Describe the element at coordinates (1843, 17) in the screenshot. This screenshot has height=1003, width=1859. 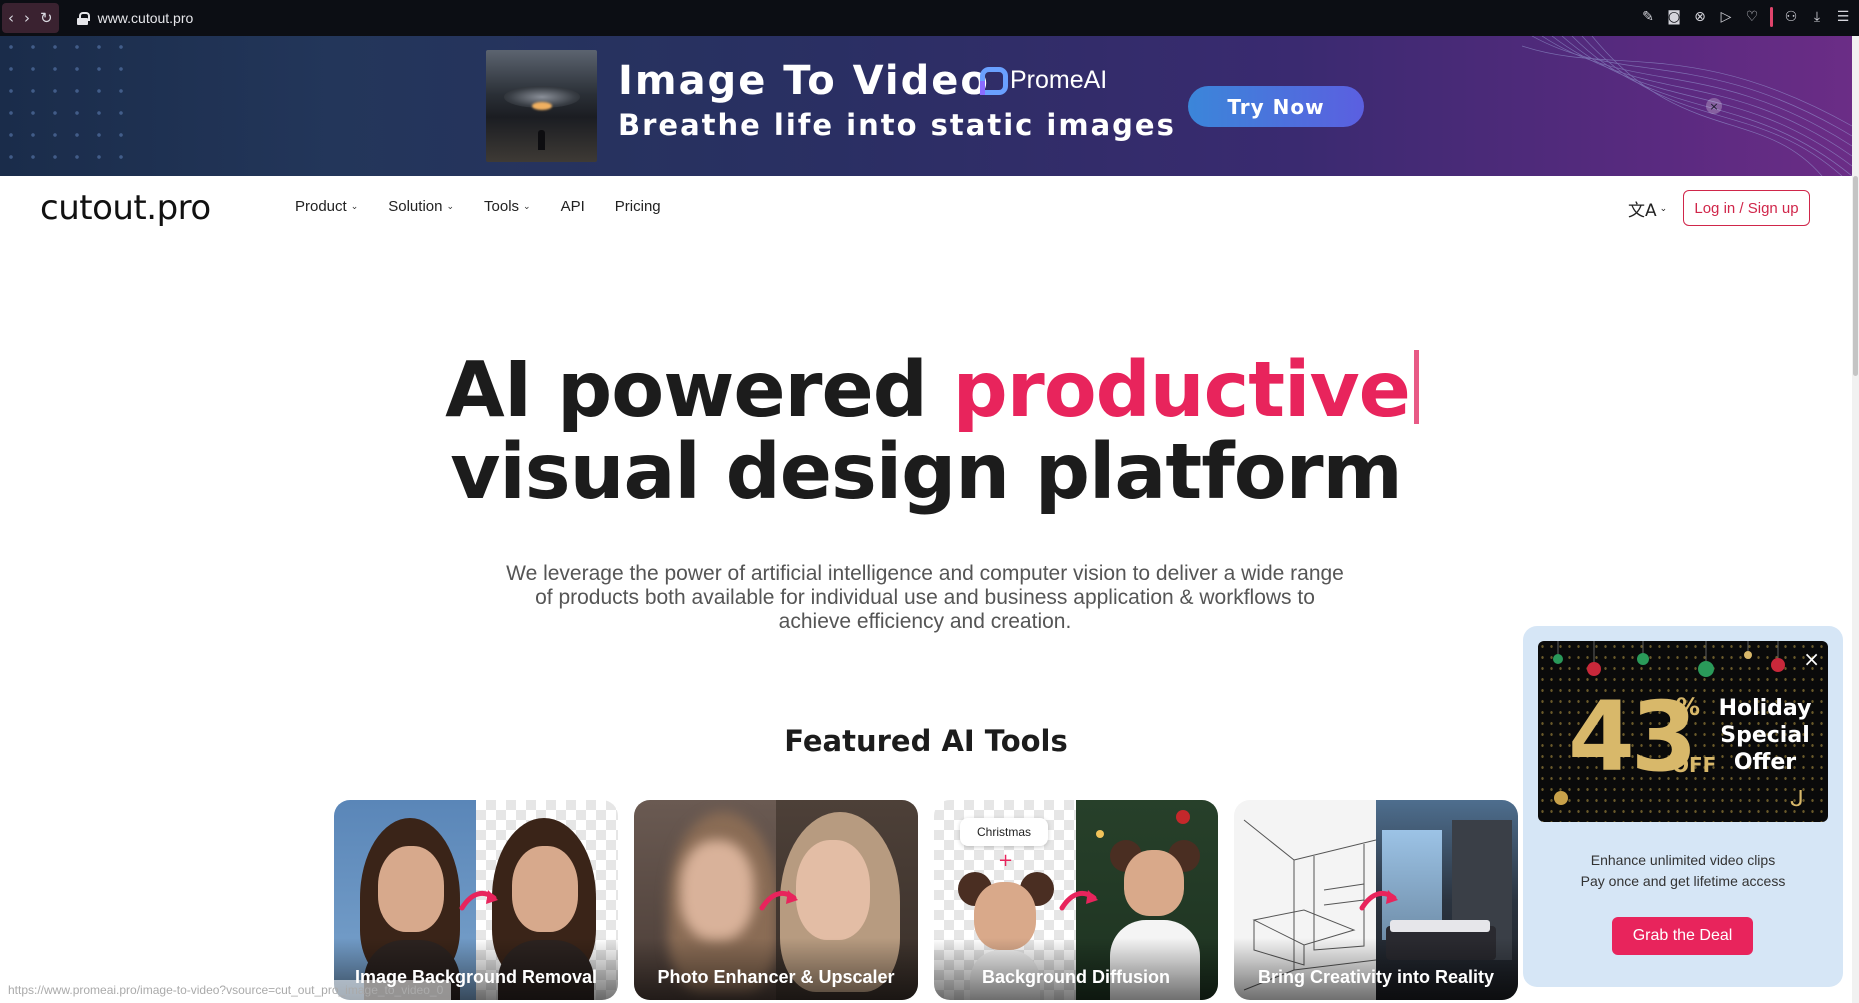
I see `menu-icon: ☰` at that location.